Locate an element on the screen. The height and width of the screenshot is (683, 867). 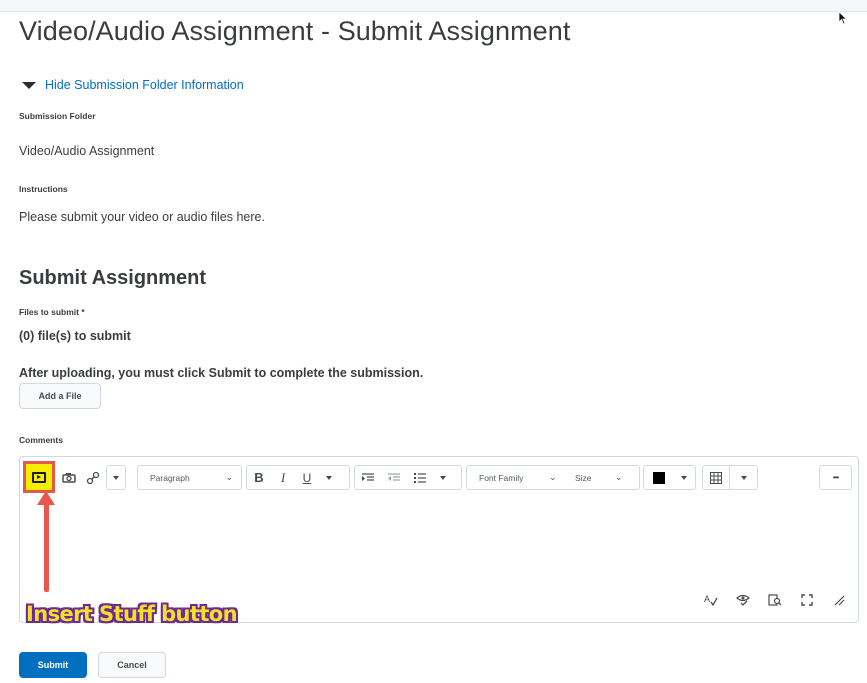
list-more-dropdown is located at coordinates (443, 477).